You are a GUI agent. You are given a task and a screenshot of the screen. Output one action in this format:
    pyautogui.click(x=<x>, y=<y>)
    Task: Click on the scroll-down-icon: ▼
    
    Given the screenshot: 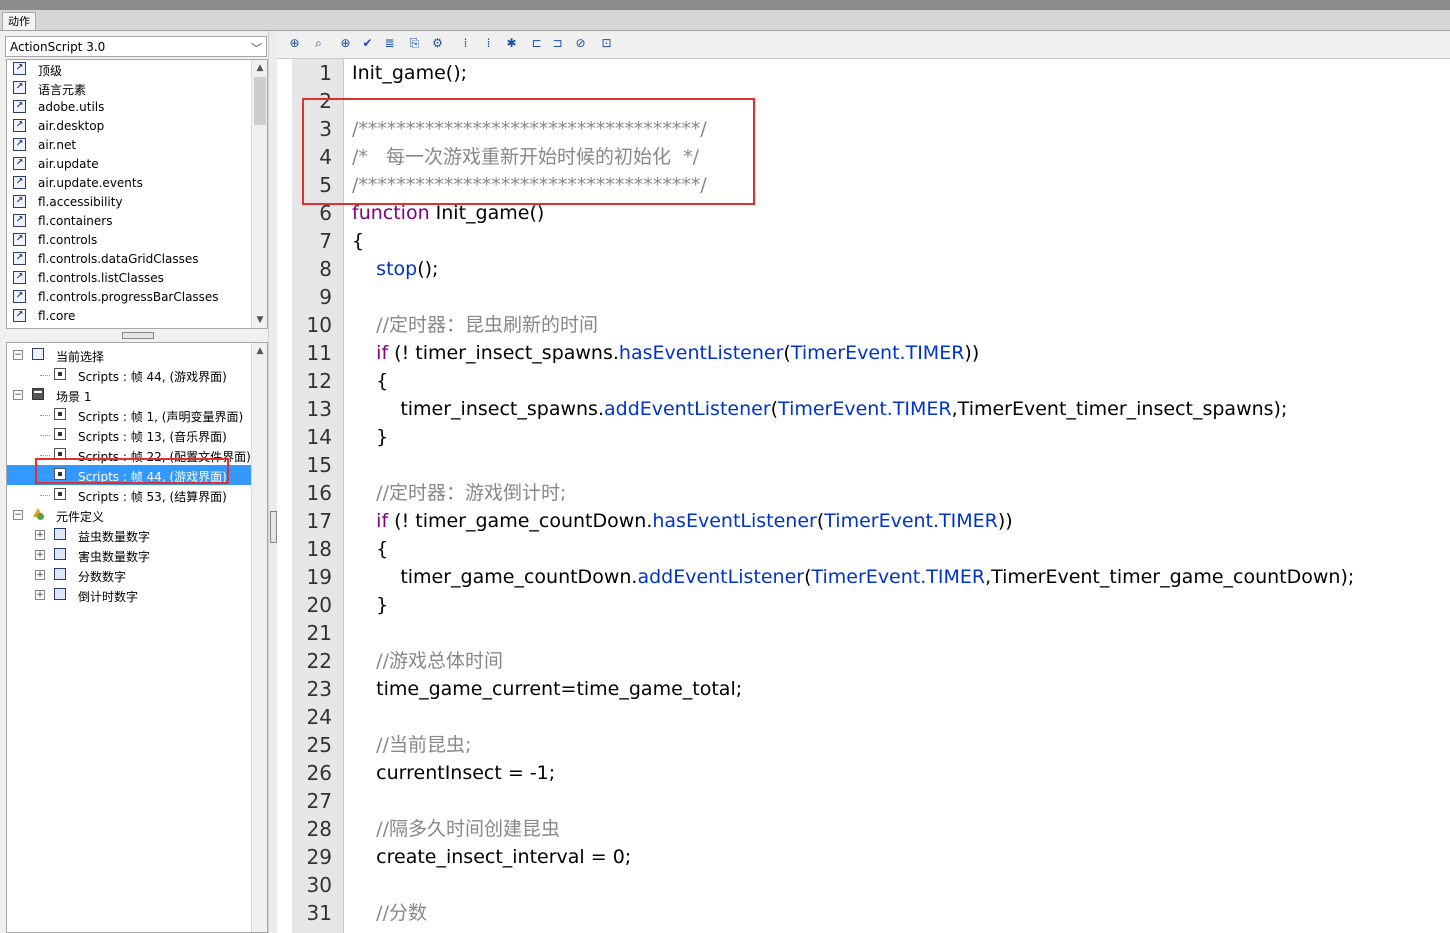 What is the action you would take?
    pyautogui.click(x=259, y=320)
    